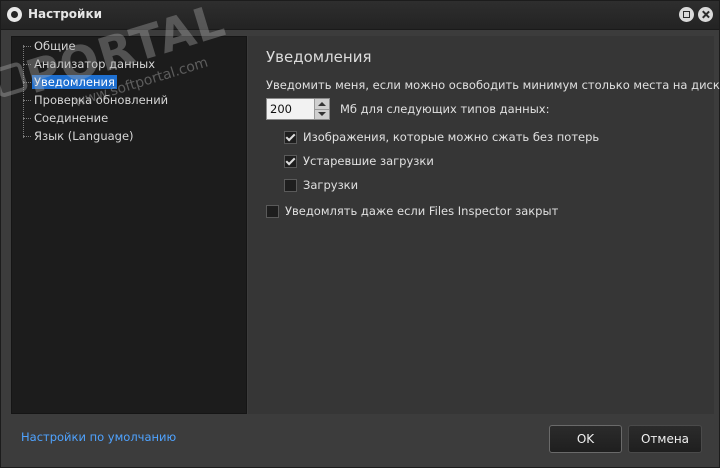 Image resolution: width=720 pixels, height=468 pixels. Describe the element at coordinates (65, 14) in the screenshot. I see `window-title: Настройки` at that location.